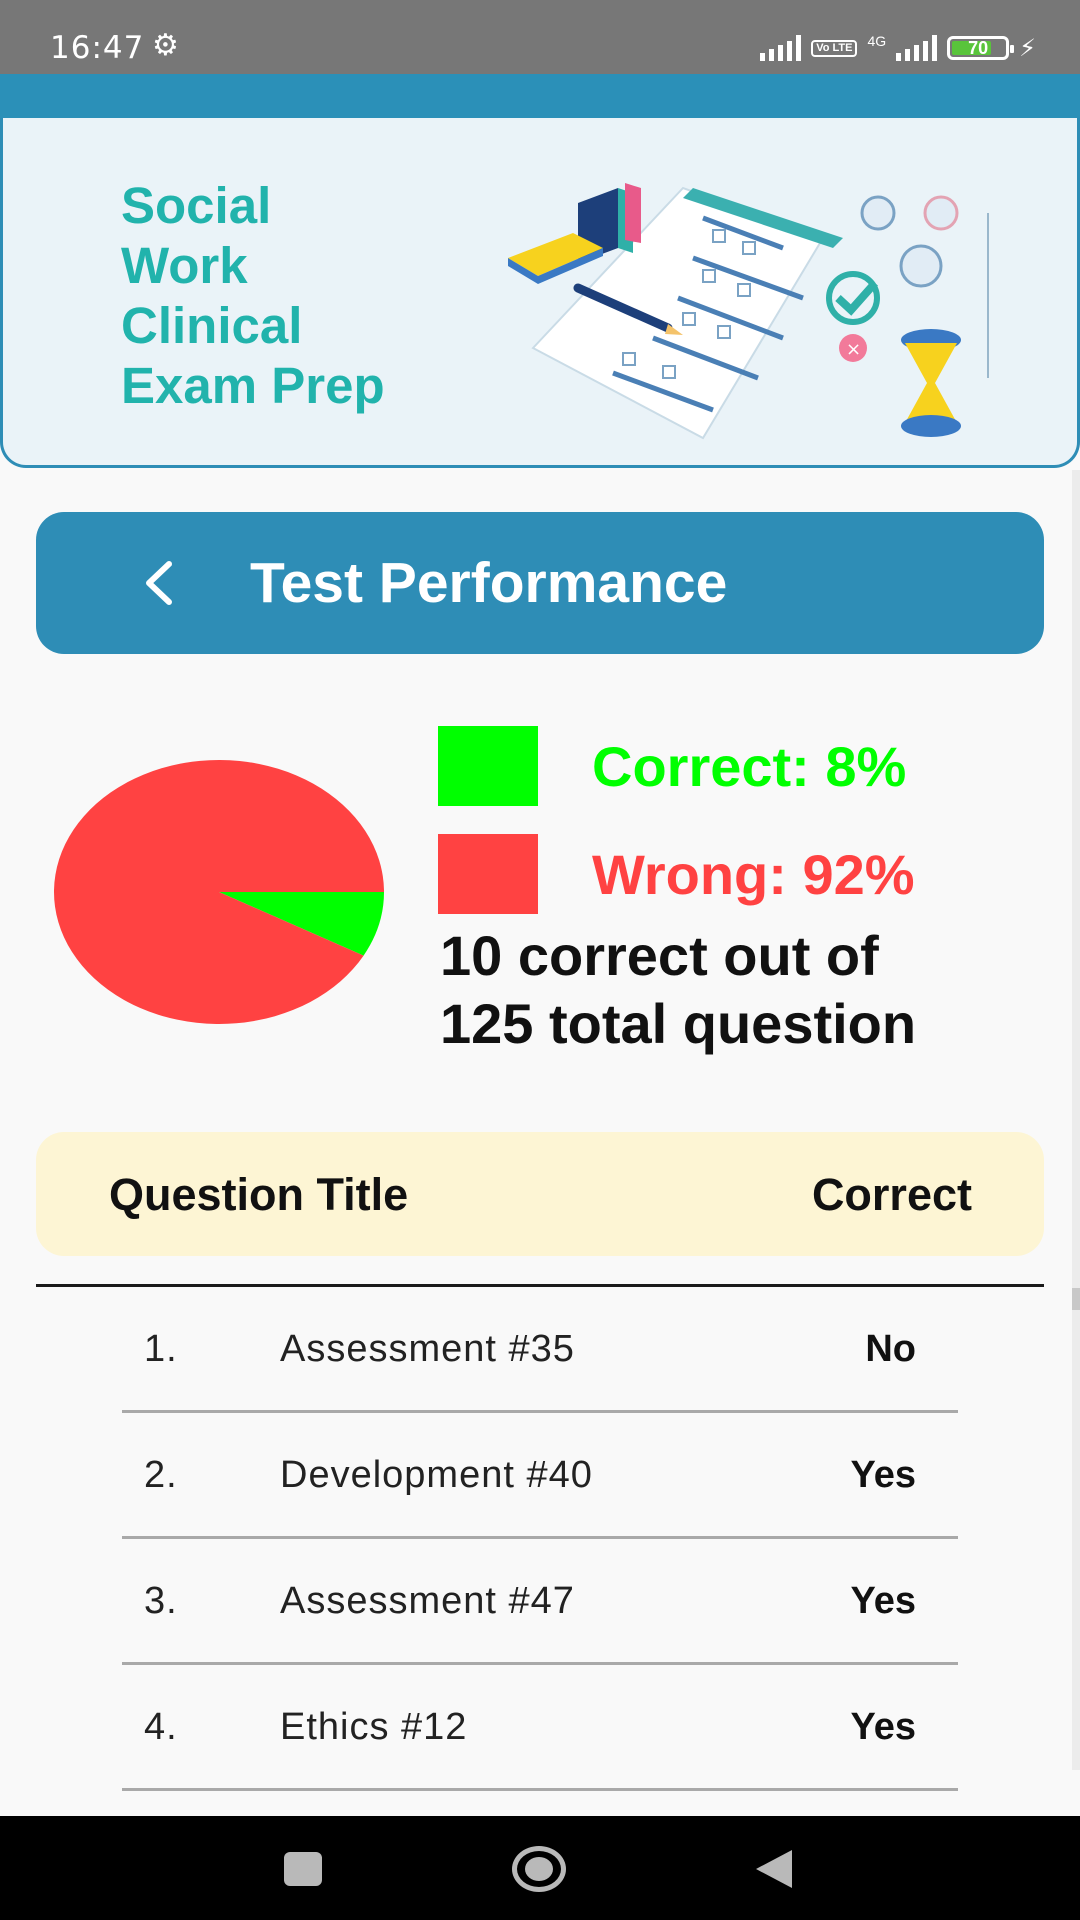 The width and height of the screenshot is (1080, 1920). I want to click on back-button, so click(159, 583).